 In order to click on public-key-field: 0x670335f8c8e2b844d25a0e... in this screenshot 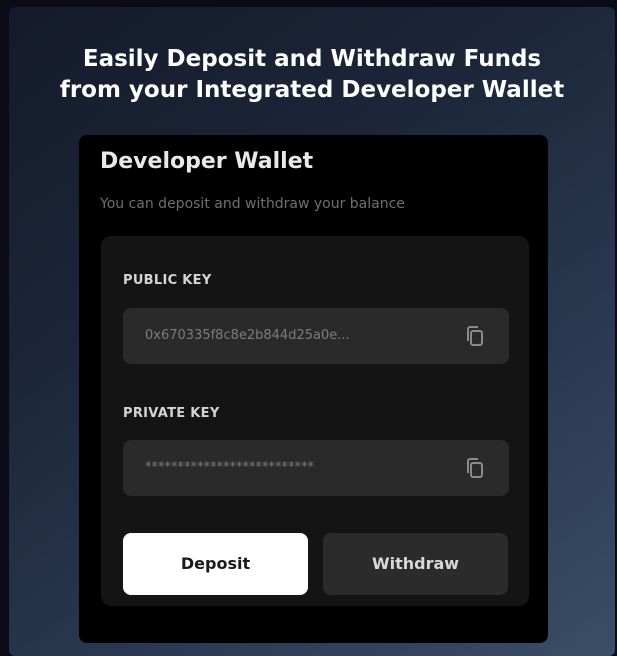, I will do `click(316, 336)`.